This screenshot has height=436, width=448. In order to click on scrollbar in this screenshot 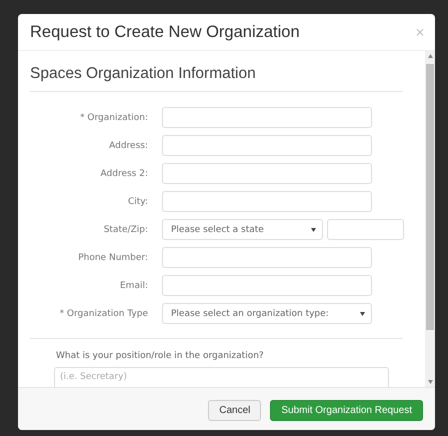, I will do `click(430, 219)`.